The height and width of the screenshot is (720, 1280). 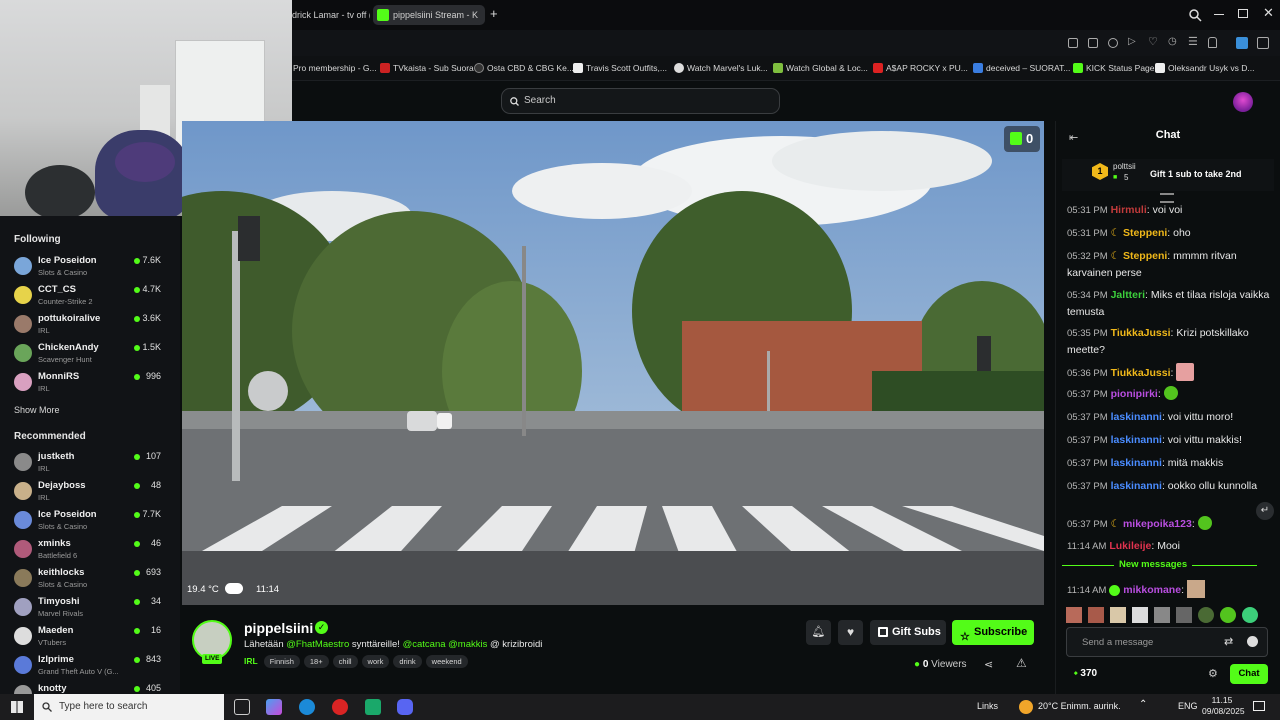 I want to click on stream-tag: drink, so click(x=407, y=661).